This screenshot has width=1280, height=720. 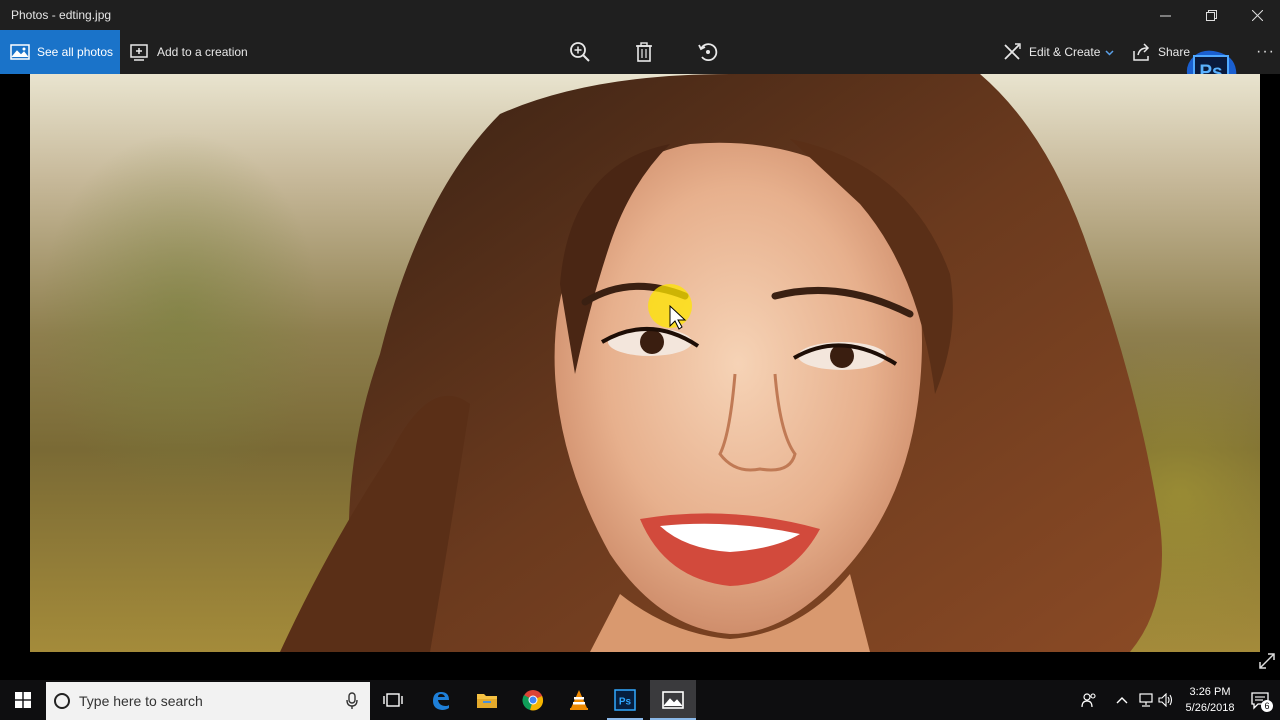 I want to click on rotate-button, so click(x=708, y=52).